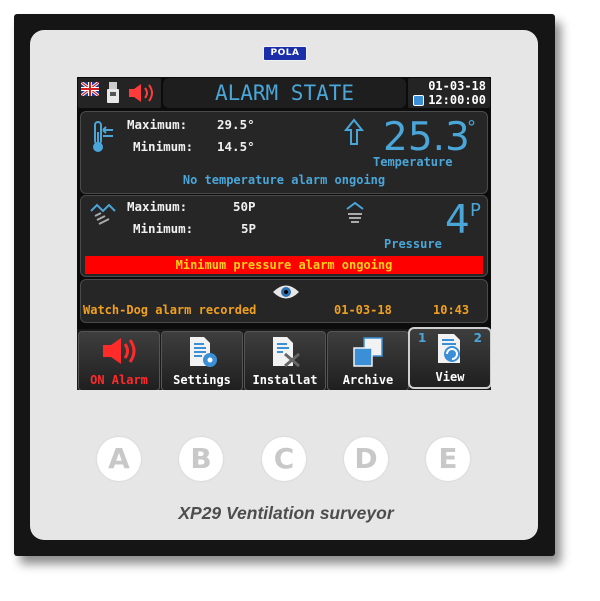 This screenshot has height=601, width=600. I want to click on archive-button: Archive, so click(368, 360).